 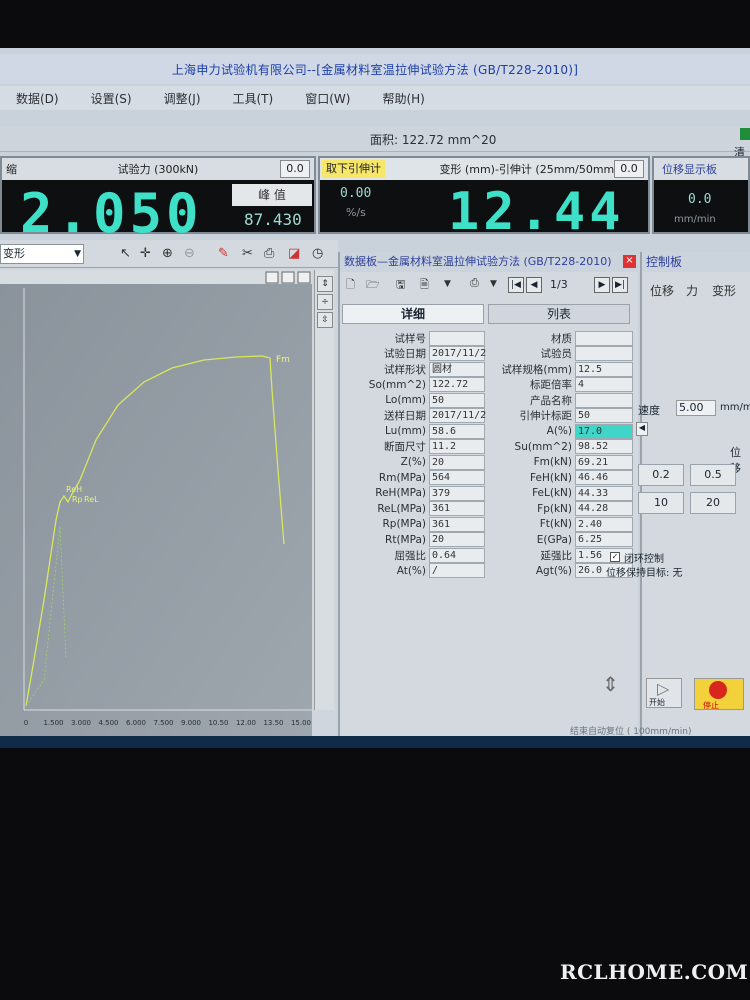 I want to click on field-value: 58.6, so click(x=457, y=431).